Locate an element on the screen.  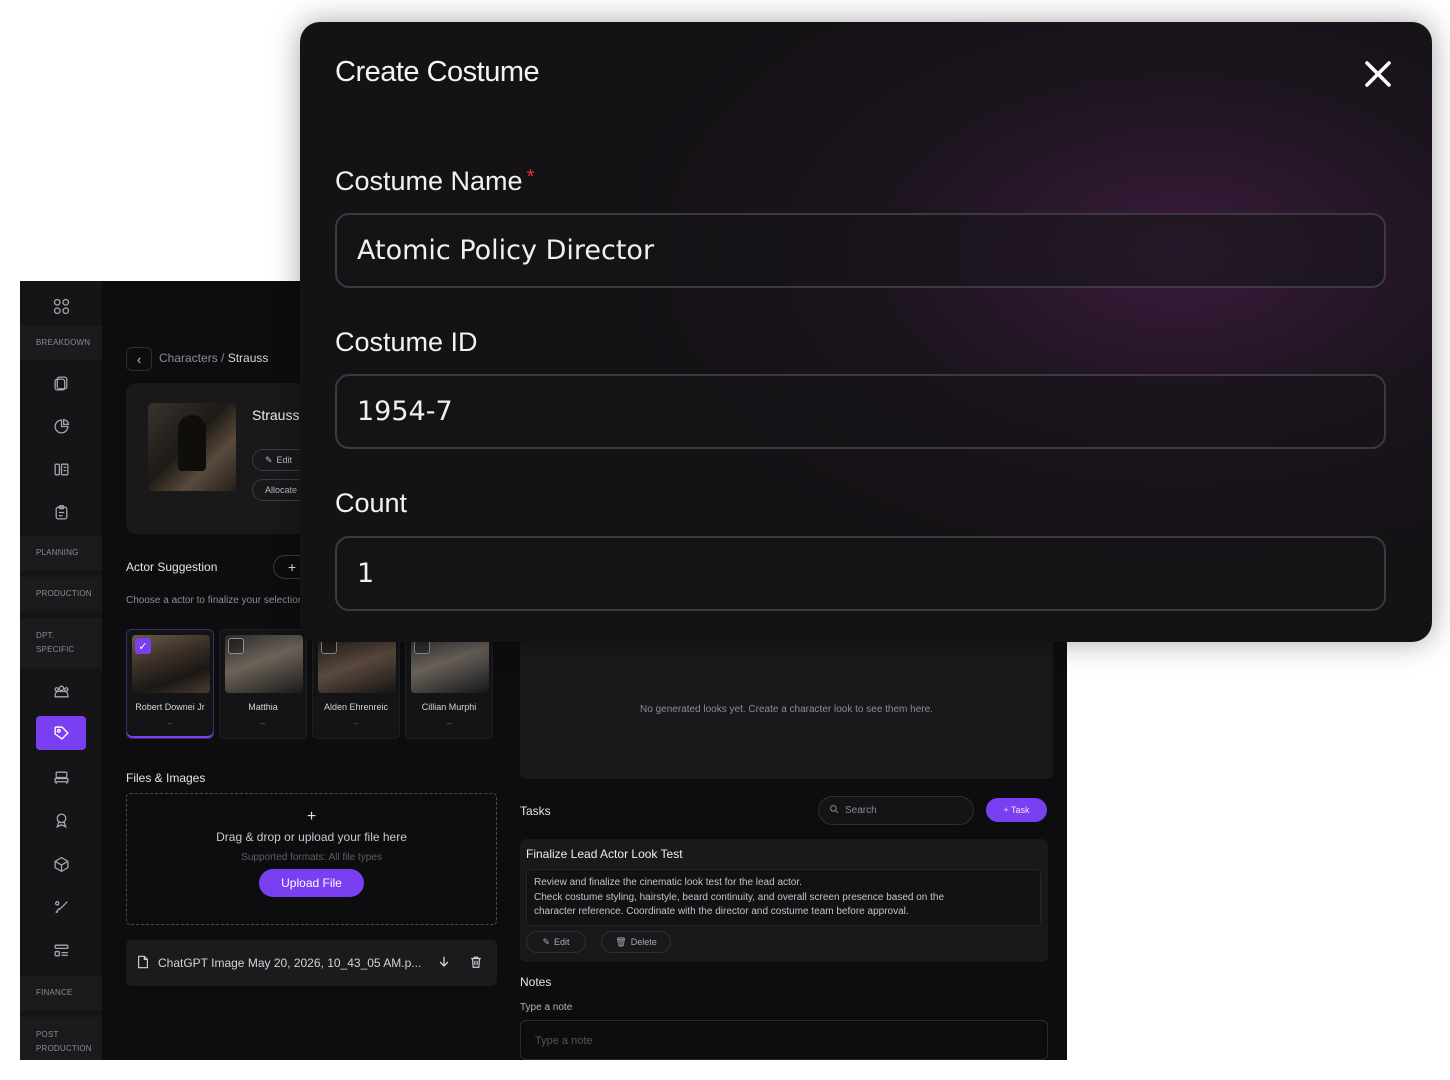
clipboard-icon is located at coordinates (61, 512).